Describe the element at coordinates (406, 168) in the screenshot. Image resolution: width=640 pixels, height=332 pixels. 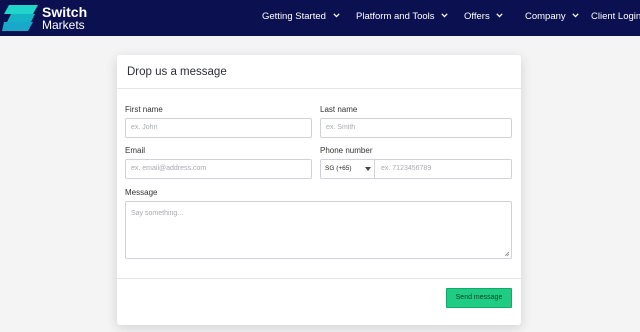
I see `phone-number-placeholder: ex. 7123456789` at that location.